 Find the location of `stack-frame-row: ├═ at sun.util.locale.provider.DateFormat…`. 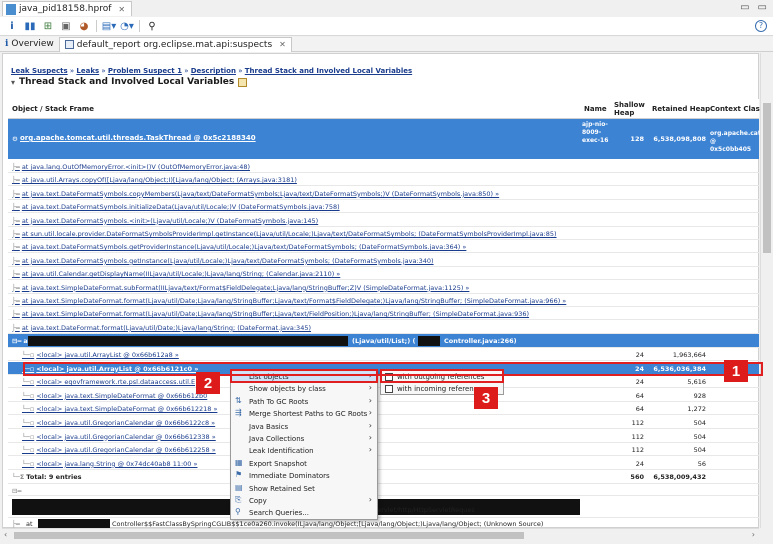

stack-frame-row: ├═ at sun.util.locale.provider.DateFormat… is located at coordinates (383, 233).